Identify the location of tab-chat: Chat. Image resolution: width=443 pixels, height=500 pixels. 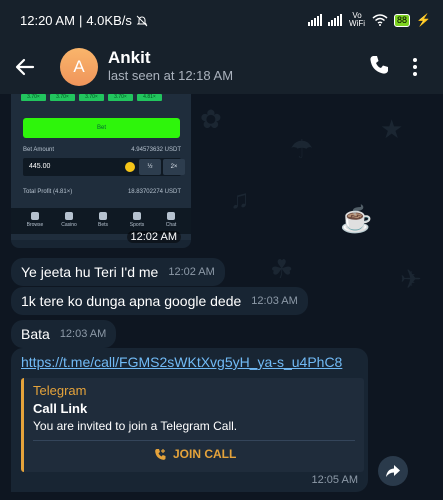
(171, 220).